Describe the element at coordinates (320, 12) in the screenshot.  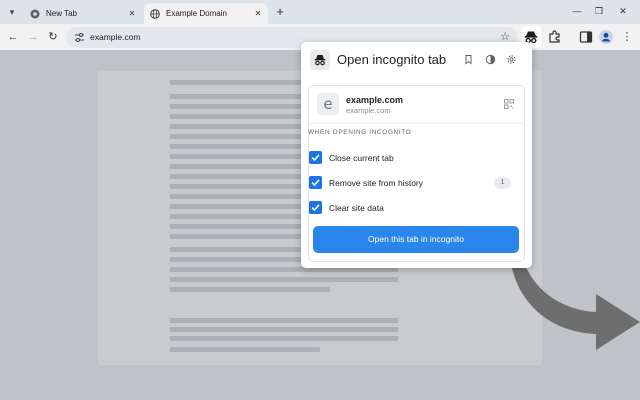
I see `tab-strip: ▾ New Tab ✕ Example Domain ✕ + — ❐ ✕` at that location.